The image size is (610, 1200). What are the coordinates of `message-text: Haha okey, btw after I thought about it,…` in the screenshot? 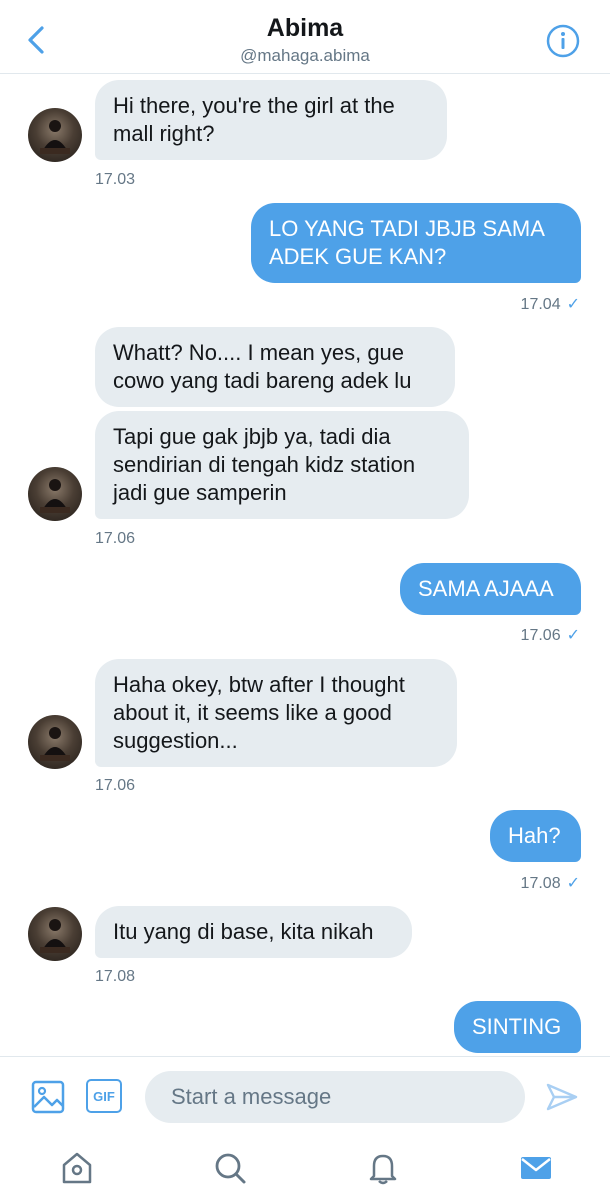 It's located at (259, 712).